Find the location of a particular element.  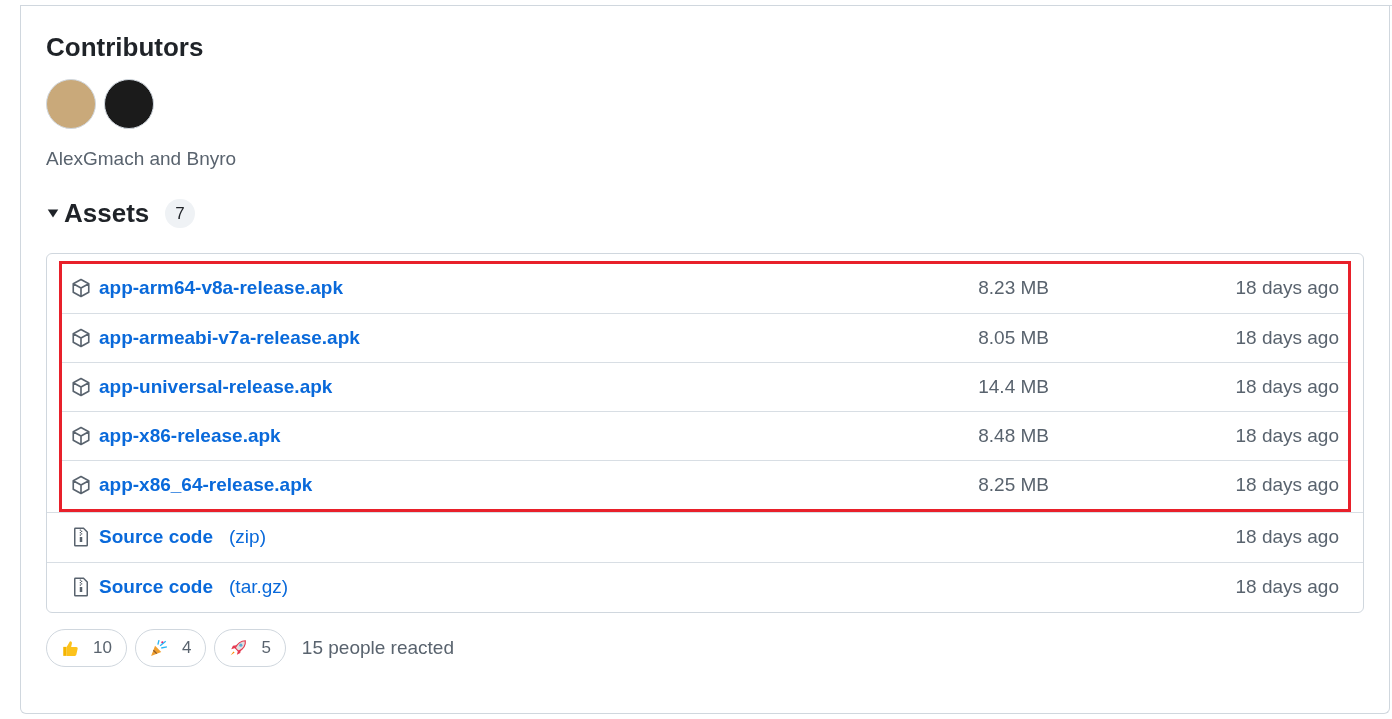

rocket-icon is located at coordinates (238, 647).